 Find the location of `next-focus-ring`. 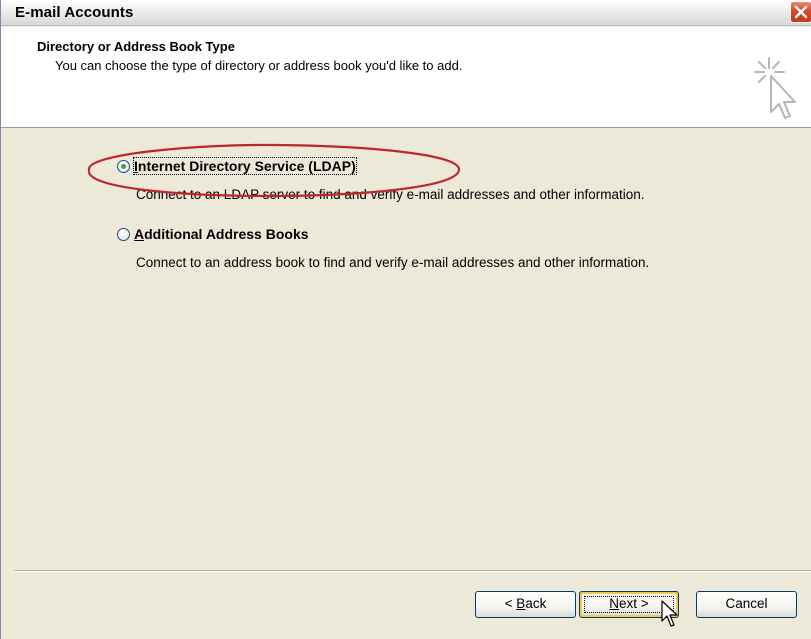

next-focus-ring is located at coordinates (629, 604).